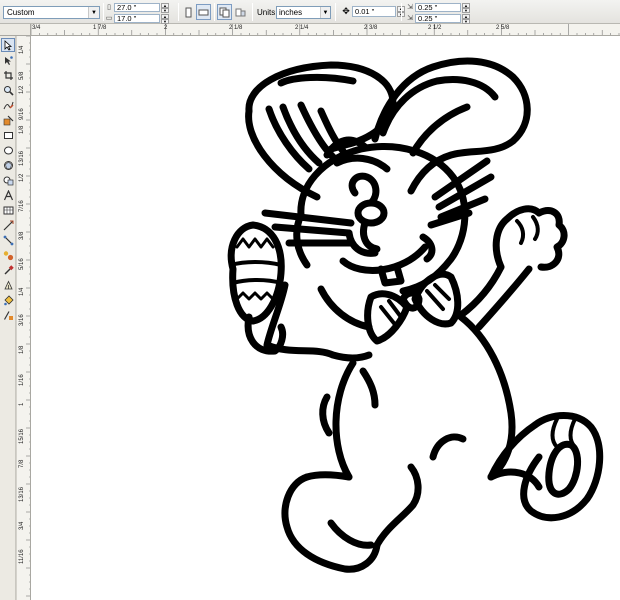  I want to click on all-pages-size-button, so click(224, 12).